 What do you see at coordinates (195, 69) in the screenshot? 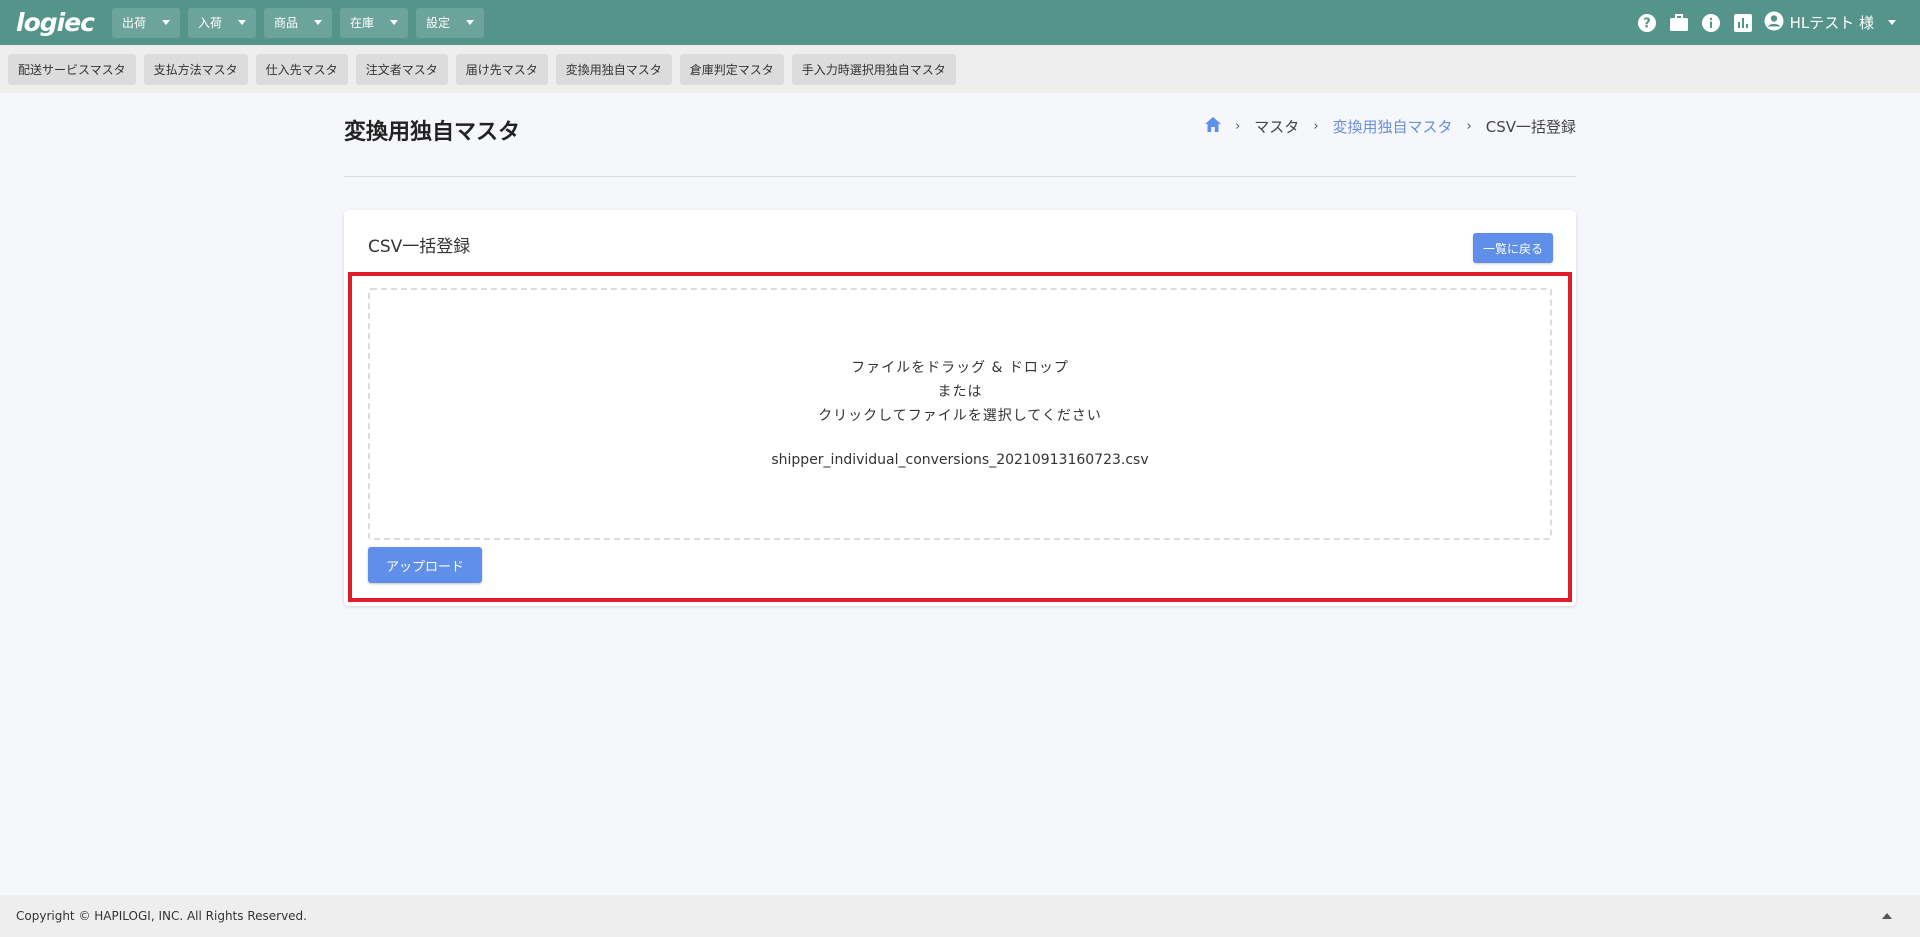
I see `subnav-payment-method-master: 支払方法マスタ` at bounding box center [195, 69].